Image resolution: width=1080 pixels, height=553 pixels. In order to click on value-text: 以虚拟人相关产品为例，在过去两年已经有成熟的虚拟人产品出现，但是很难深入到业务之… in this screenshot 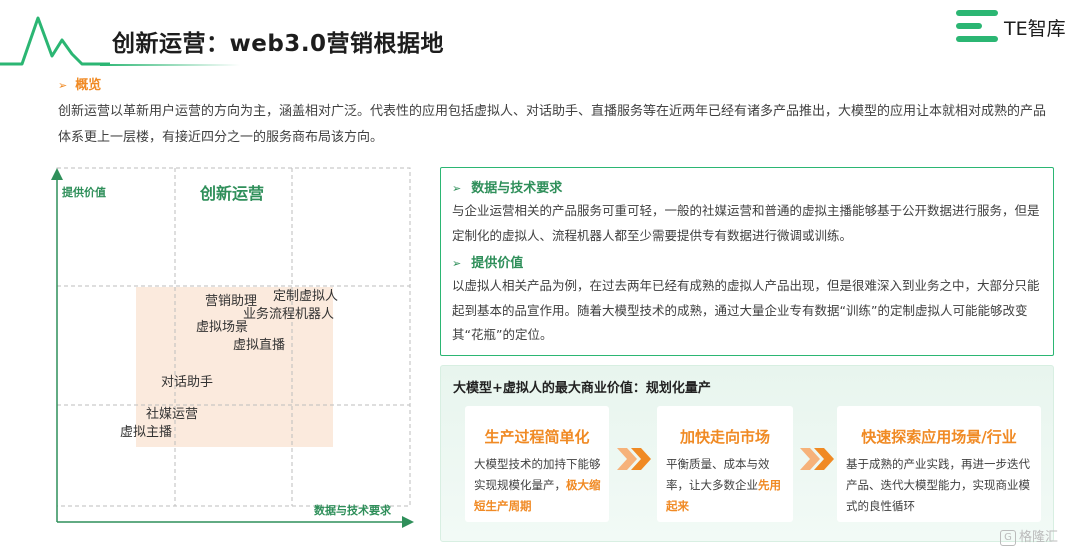, I will do `click(746, 310)`.